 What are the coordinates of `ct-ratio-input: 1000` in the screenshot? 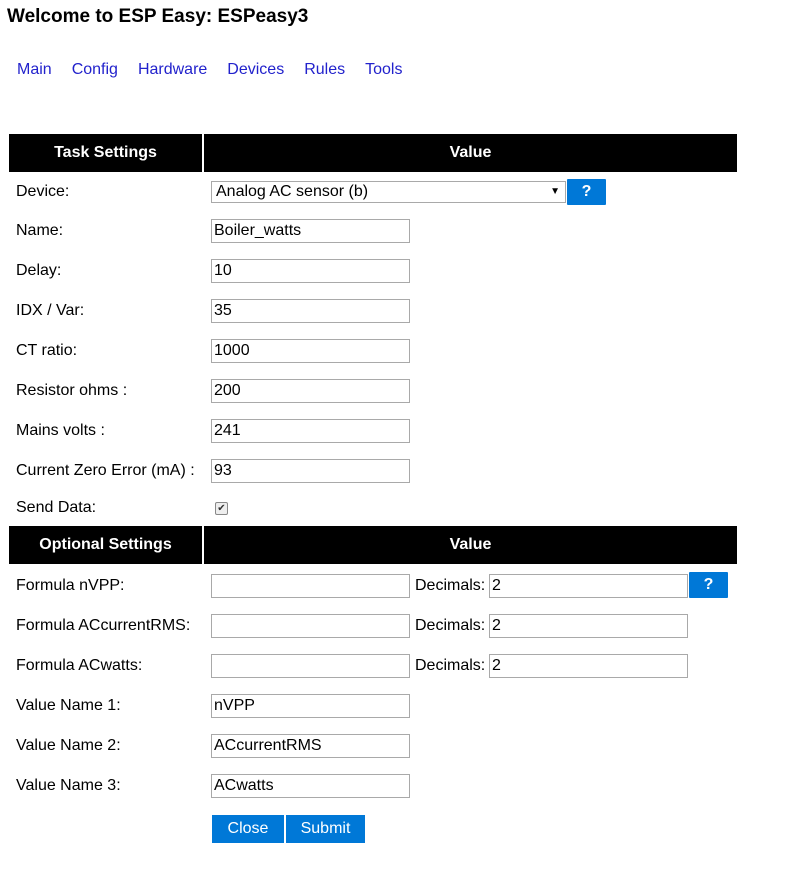 It's located at (310, 351).